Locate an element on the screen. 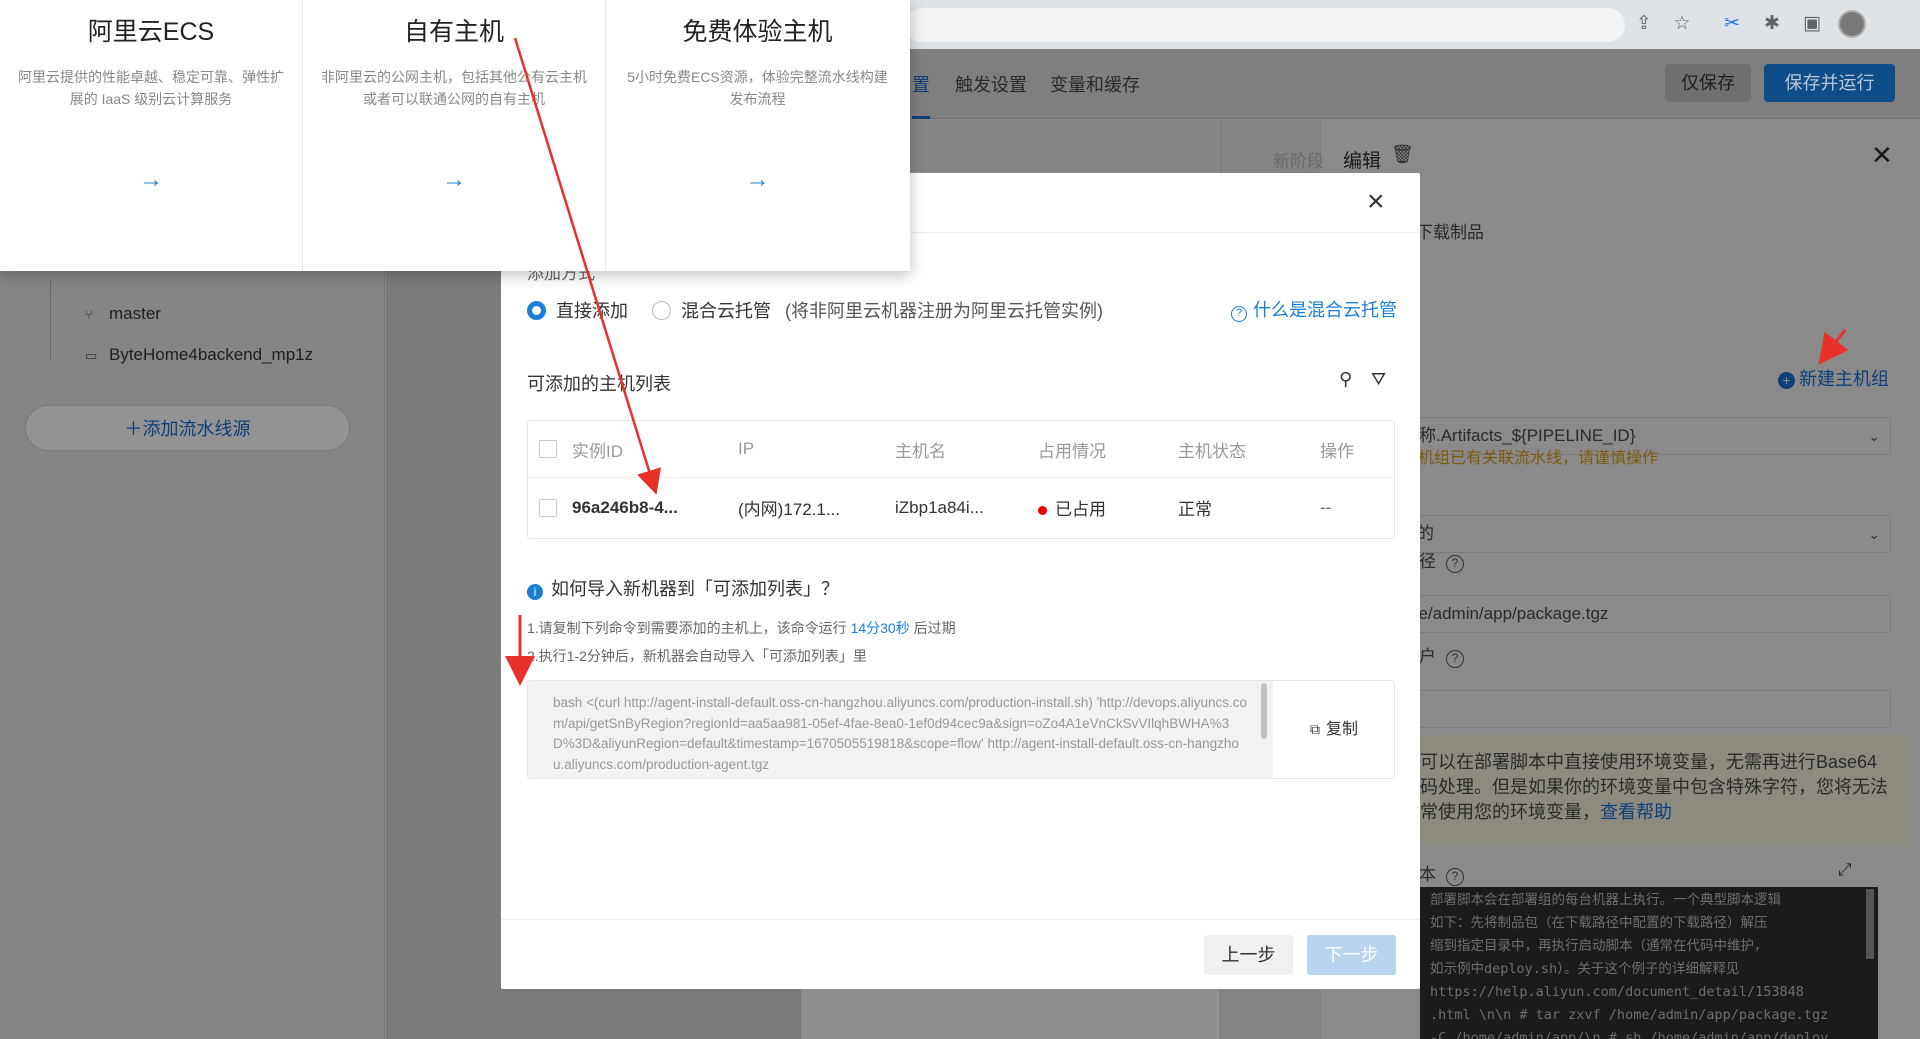  host-type-free-trial: 免费体验主机 5小时免费ECS资源，体验完整流水线构建发布流程 → is located at coordinates (757, 135).